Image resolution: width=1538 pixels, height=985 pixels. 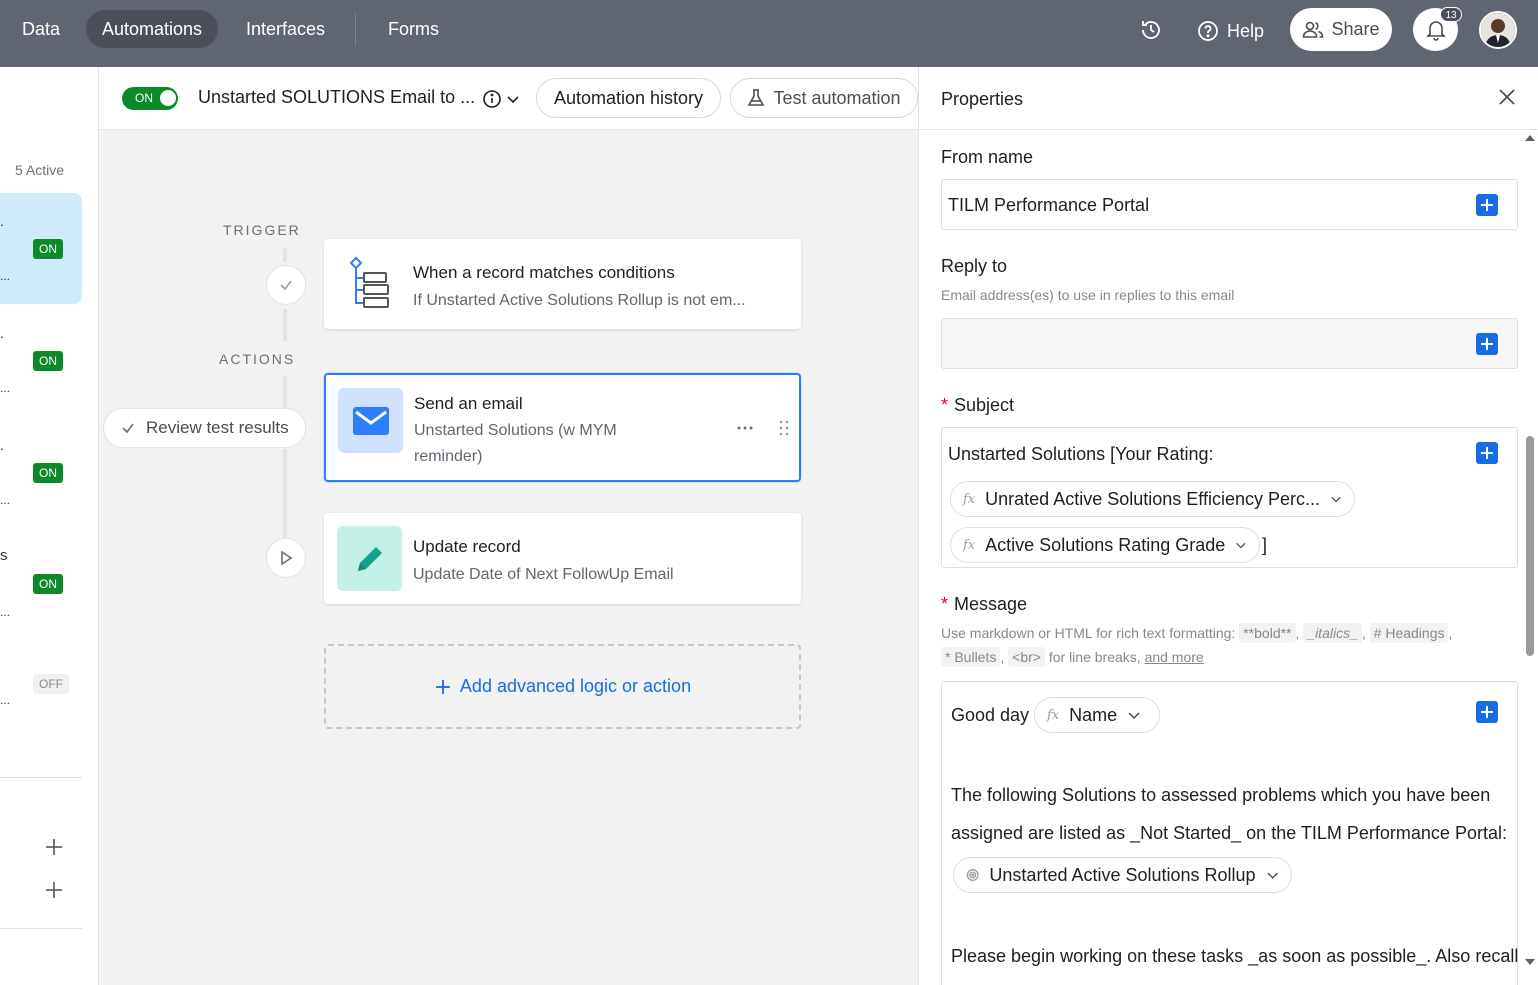 I want to click on review-test-results-label: Review test results, so click(x=217, y=427).